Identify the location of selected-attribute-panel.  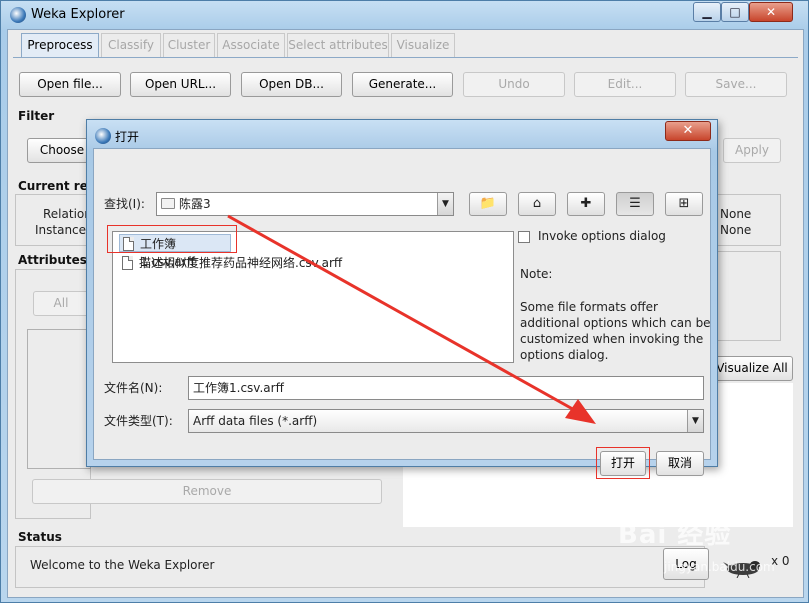
(749, 296).